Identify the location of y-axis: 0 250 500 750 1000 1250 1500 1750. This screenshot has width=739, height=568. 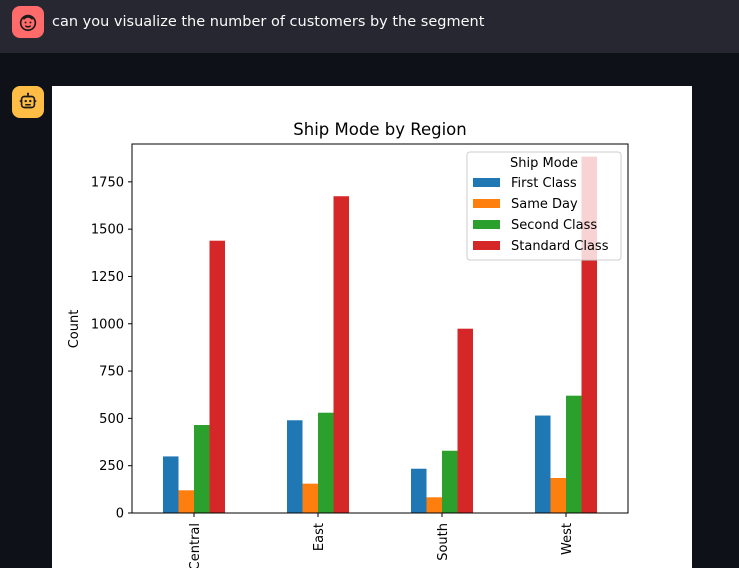
(111, 348).